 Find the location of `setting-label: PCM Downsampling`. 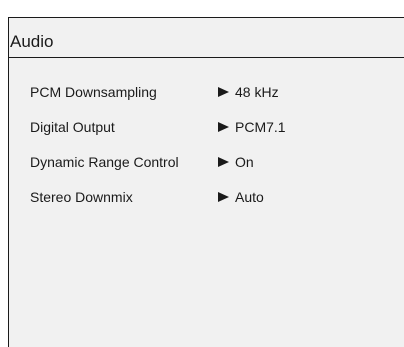

setting-label: PCM Downsampling is located at coordinates (93, 92).